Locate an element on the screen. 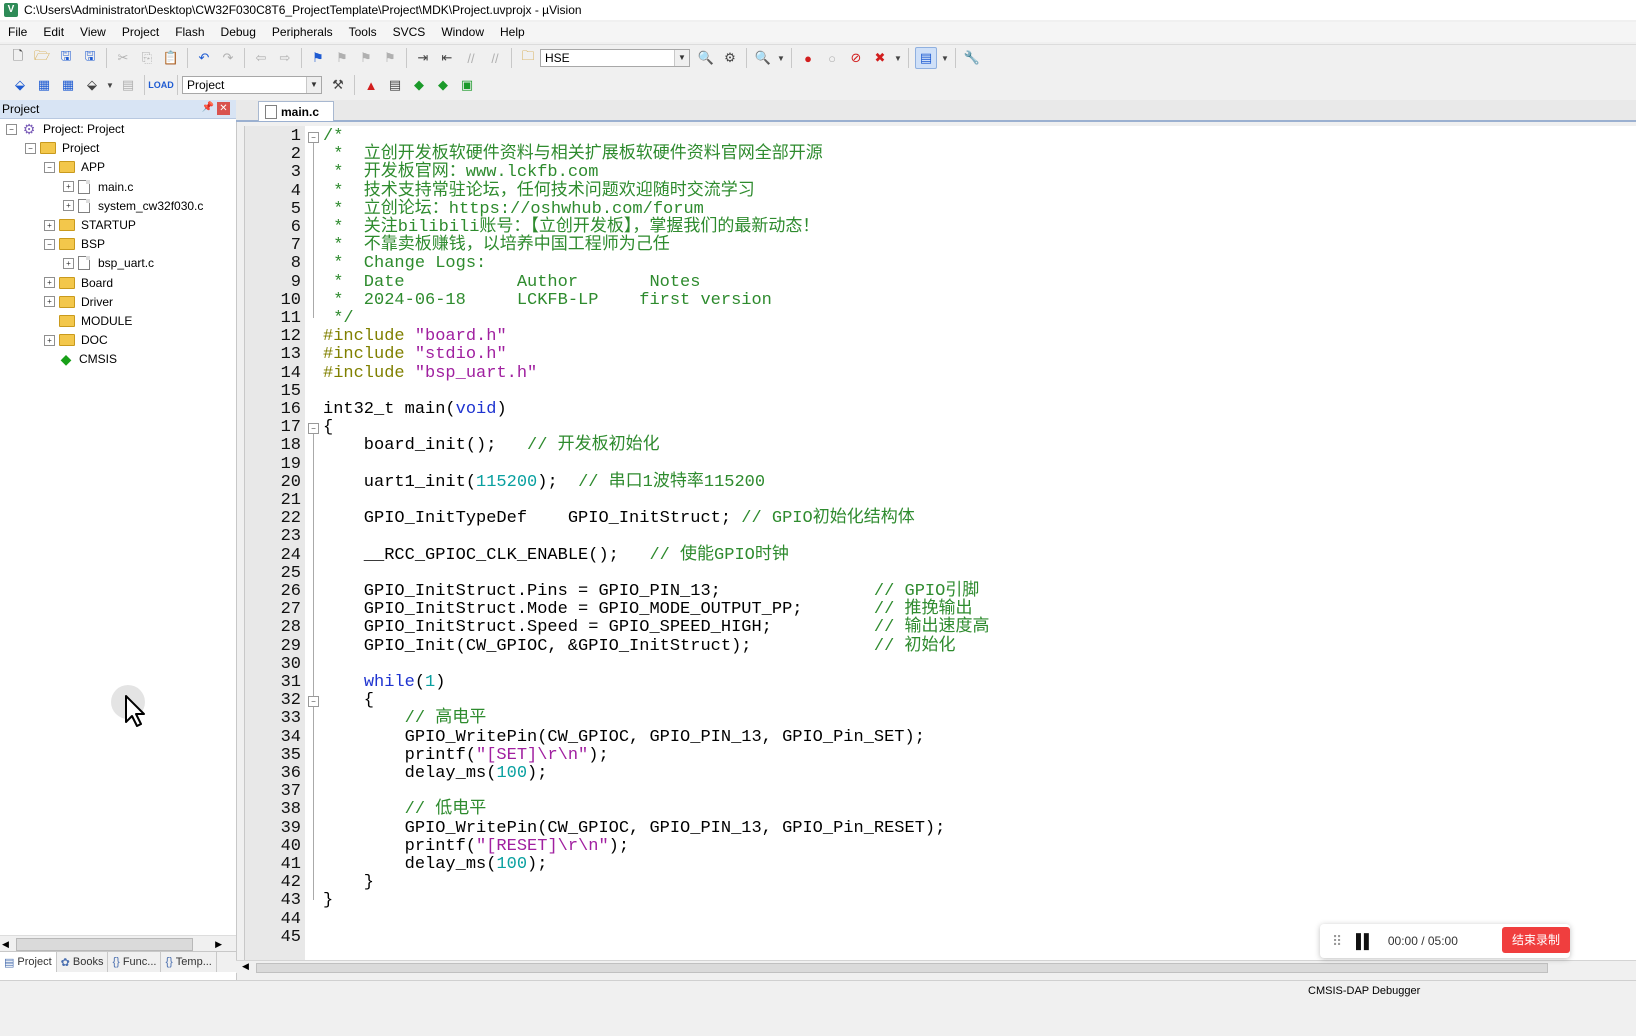  kill-breakpoints-icon: ✖ is located at coordinates (880, 58).